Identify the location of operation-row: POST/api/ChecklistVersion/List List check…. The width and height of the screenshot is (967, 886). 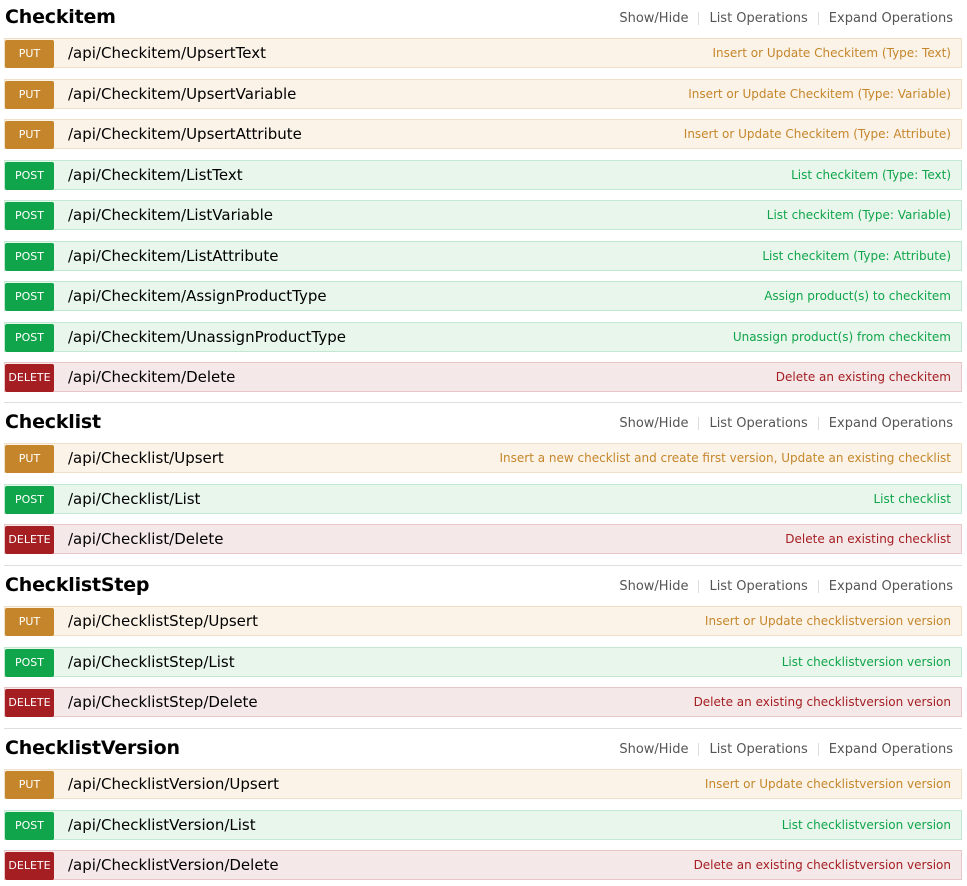
(483, 824).